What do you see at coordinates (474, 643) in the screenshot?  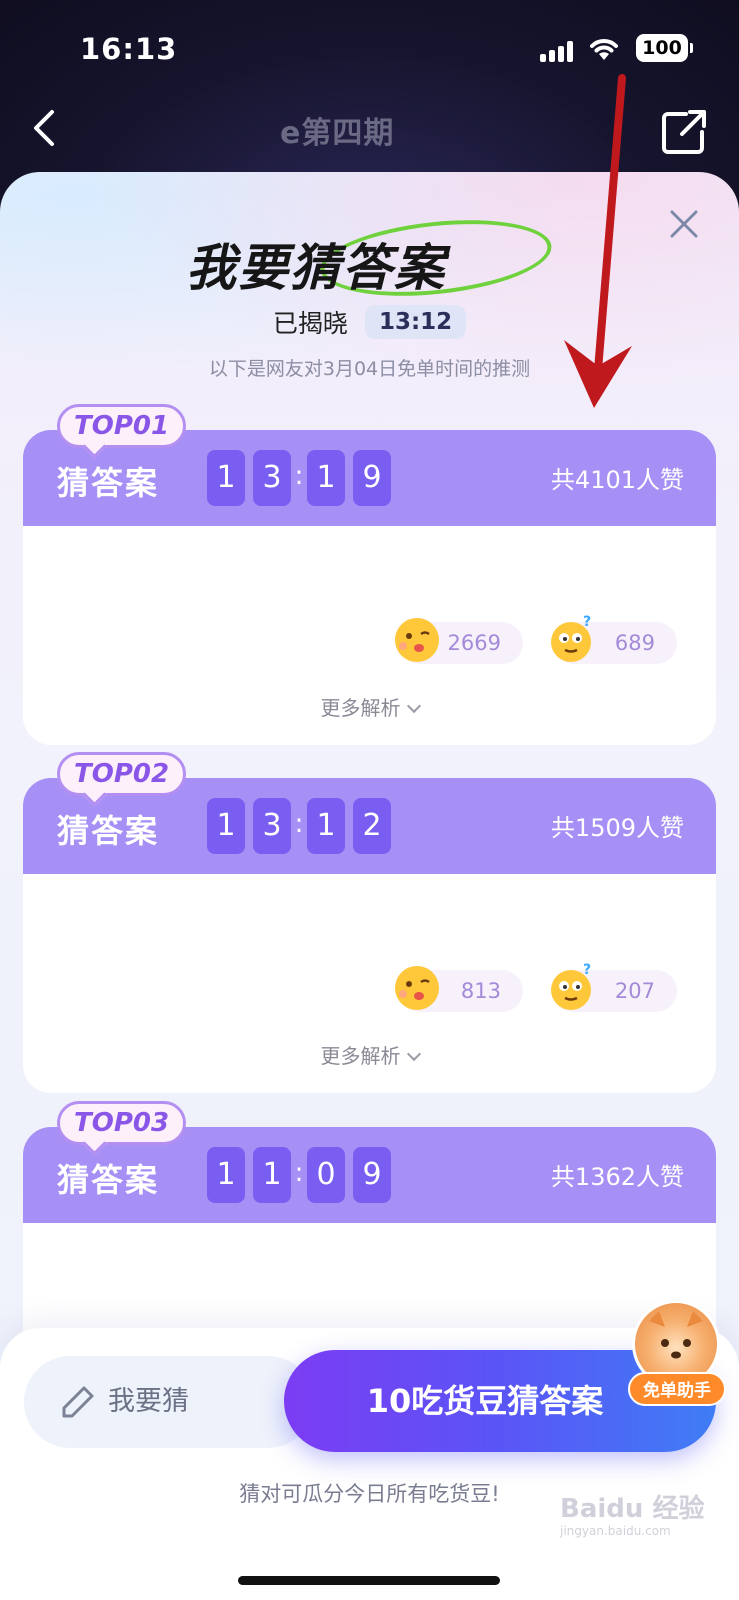 I see `reaction-count: 2669` at bounding box center [474, 643].